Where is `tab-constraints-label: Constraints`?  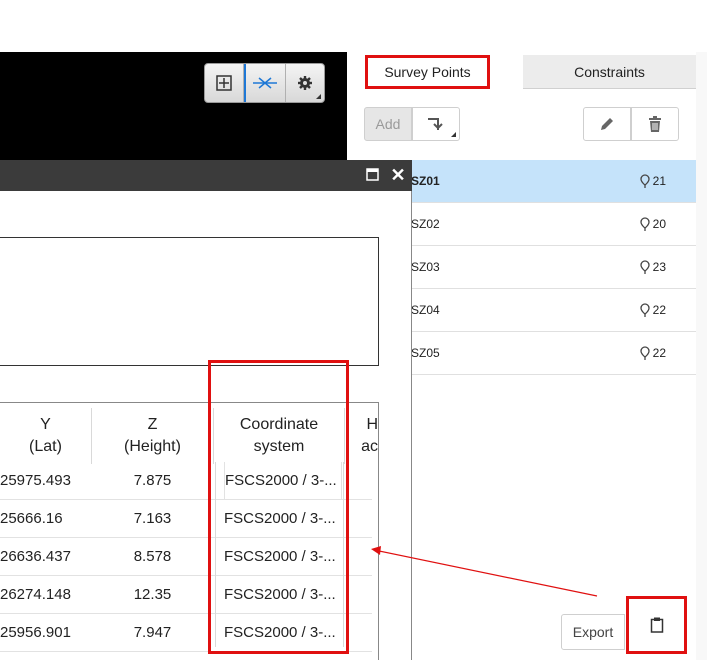 tab-constraints-label: Constraints is located at coordinates (609, 71).